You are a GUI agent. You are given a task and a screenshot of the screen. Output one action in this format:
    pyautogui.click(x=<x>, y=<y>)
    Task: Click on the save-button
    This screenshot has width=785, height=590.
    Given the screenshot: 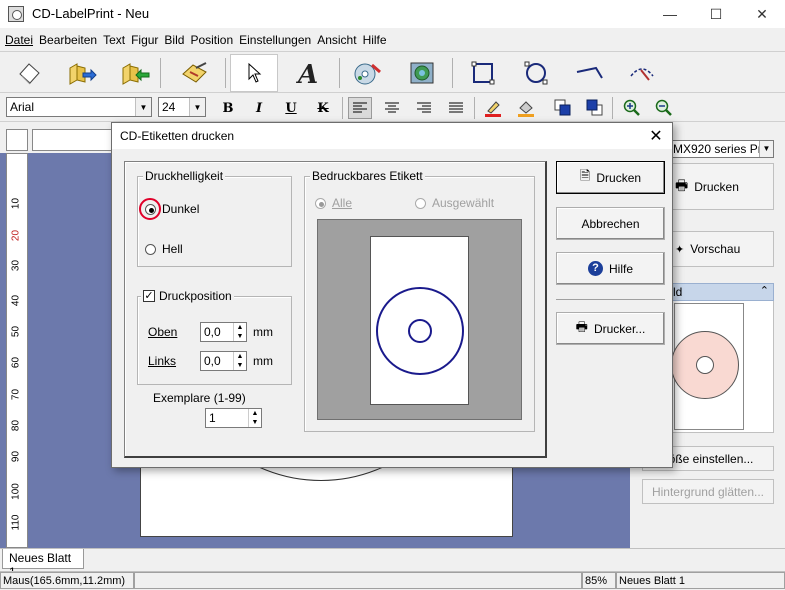 What is the action you would take?
    pyautogui.click(x=135, y=73)
    